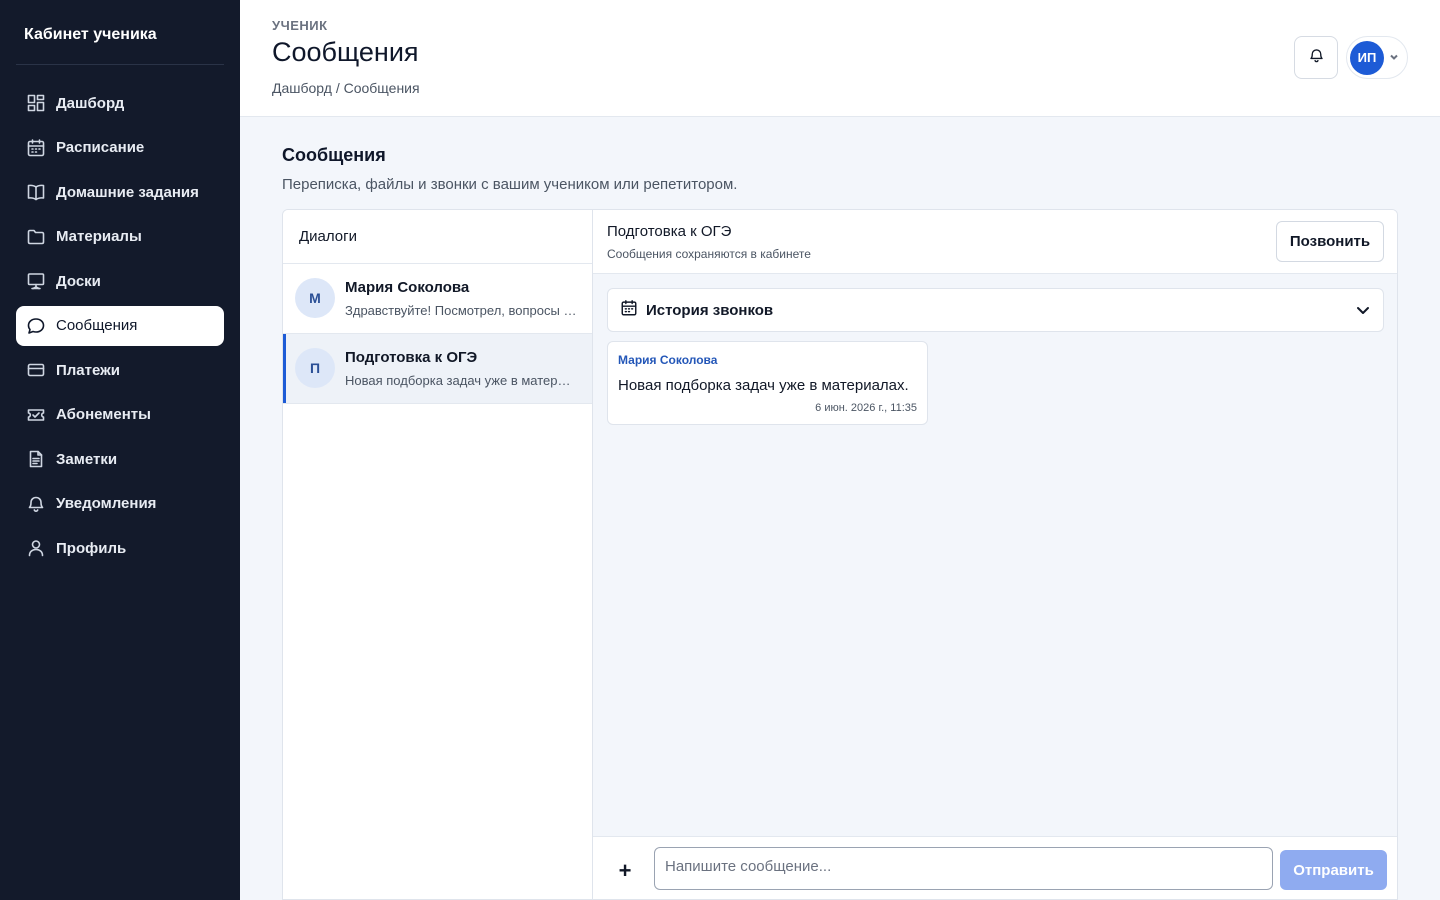  What do you see at coordinates (669, 231) in the screenshot?
I see `chat-title: Подготовка к ОГЭ` at bounding box center [669, 231].